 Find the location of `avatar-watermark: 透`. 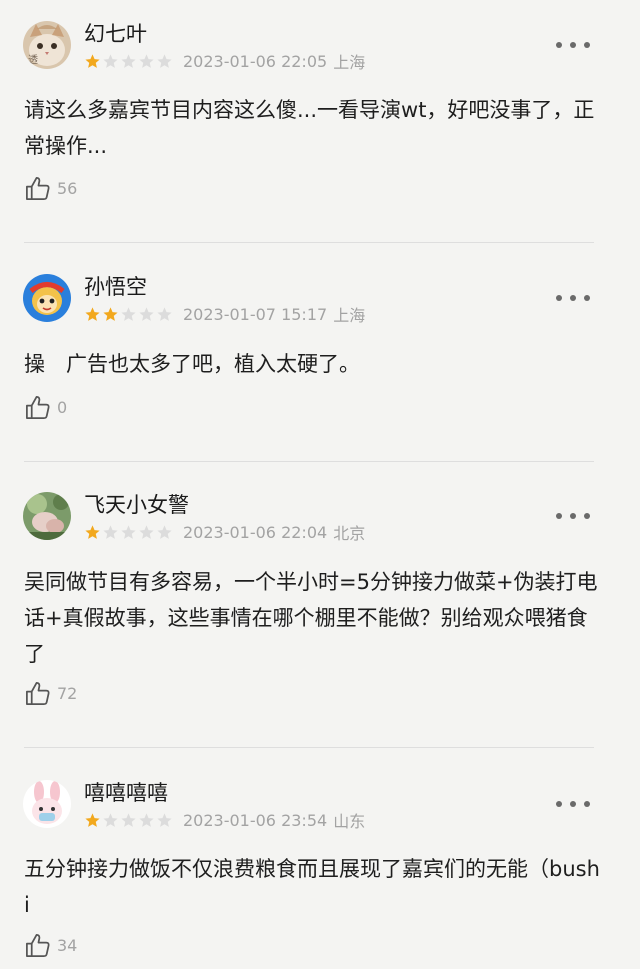

avatar-watermark: 透 is located at coordinates (33, 60).